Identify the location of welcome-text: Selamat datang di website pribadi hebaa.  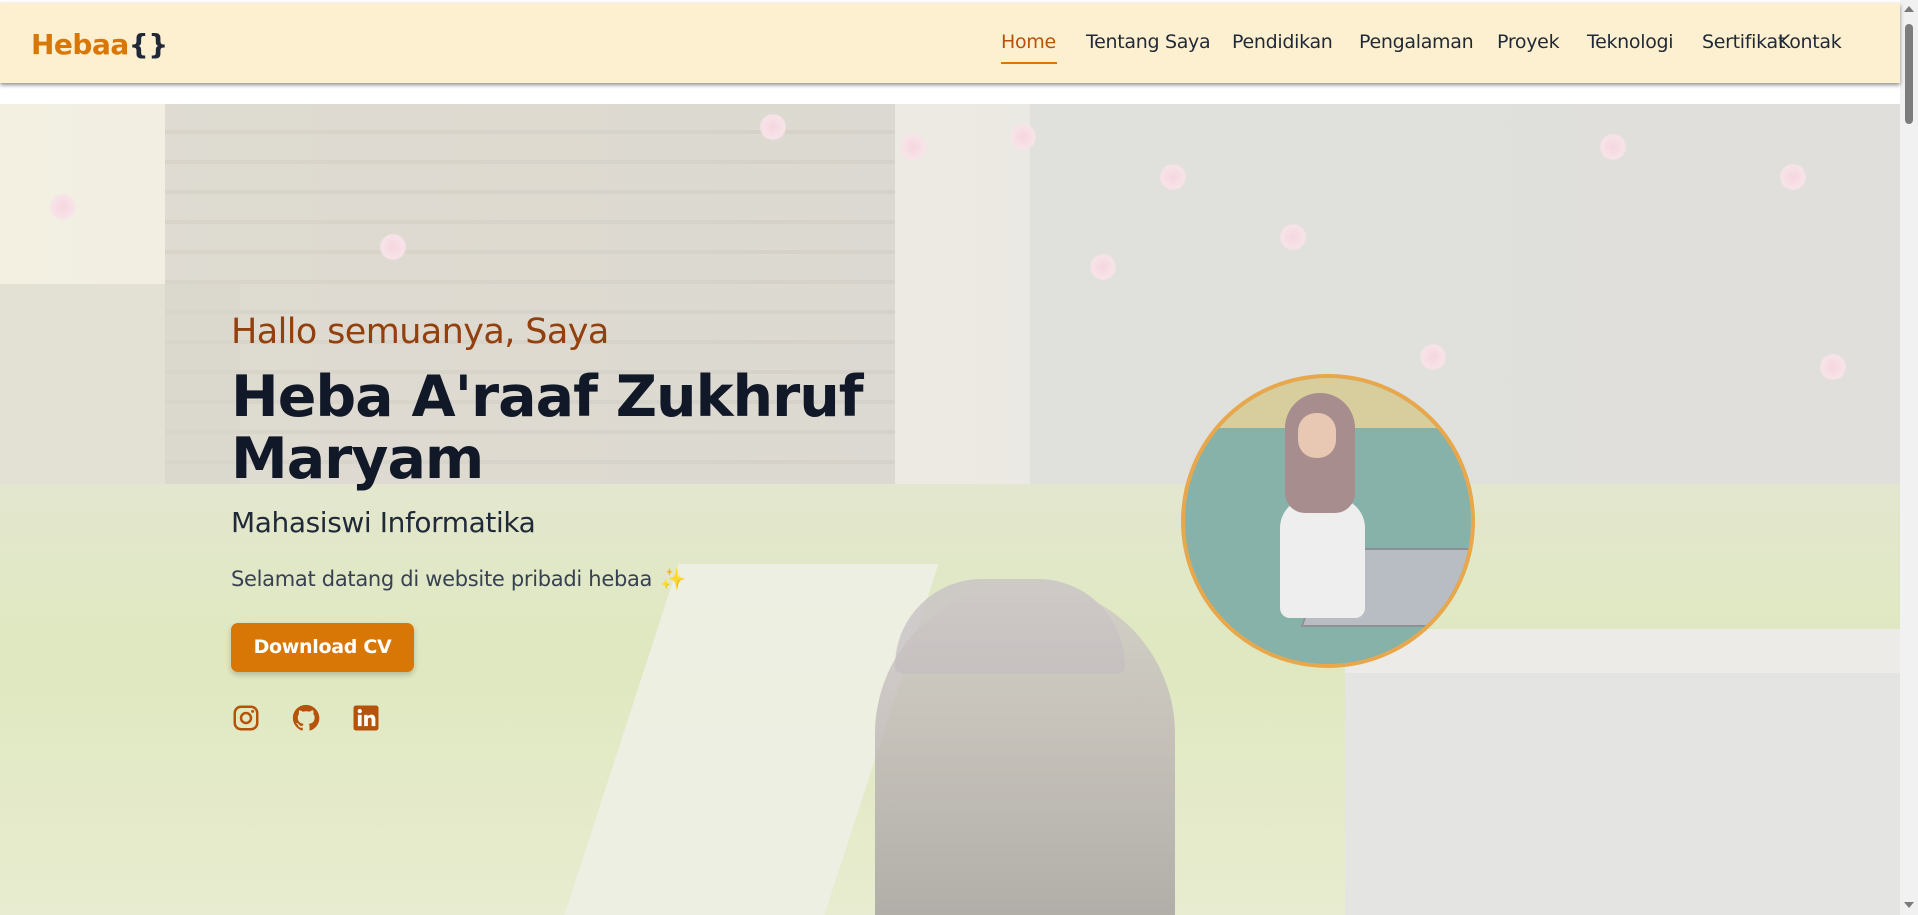
(442, 579).